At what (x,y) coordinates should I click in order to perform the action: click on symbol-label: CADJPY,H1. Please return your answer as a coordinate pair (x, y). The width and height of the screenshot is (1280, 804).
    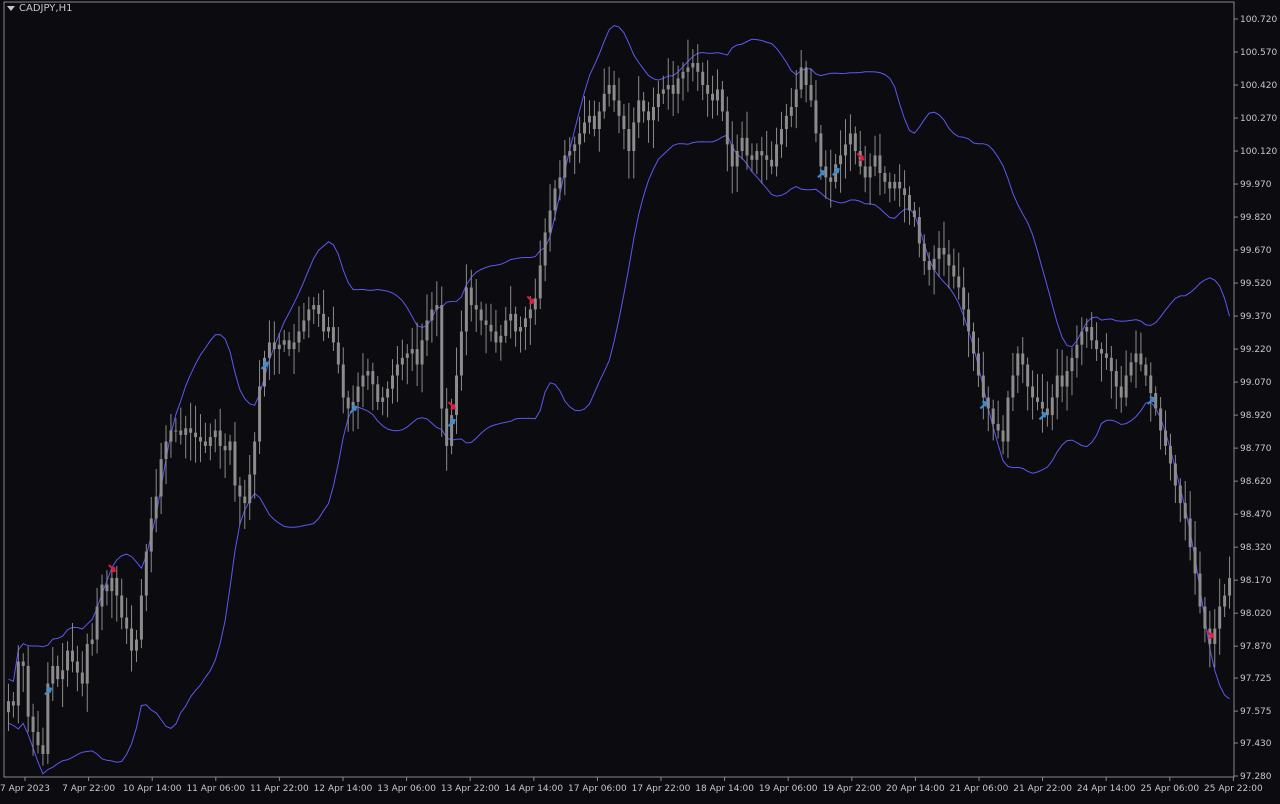
    Looking at the image, I should click on (39, 8).